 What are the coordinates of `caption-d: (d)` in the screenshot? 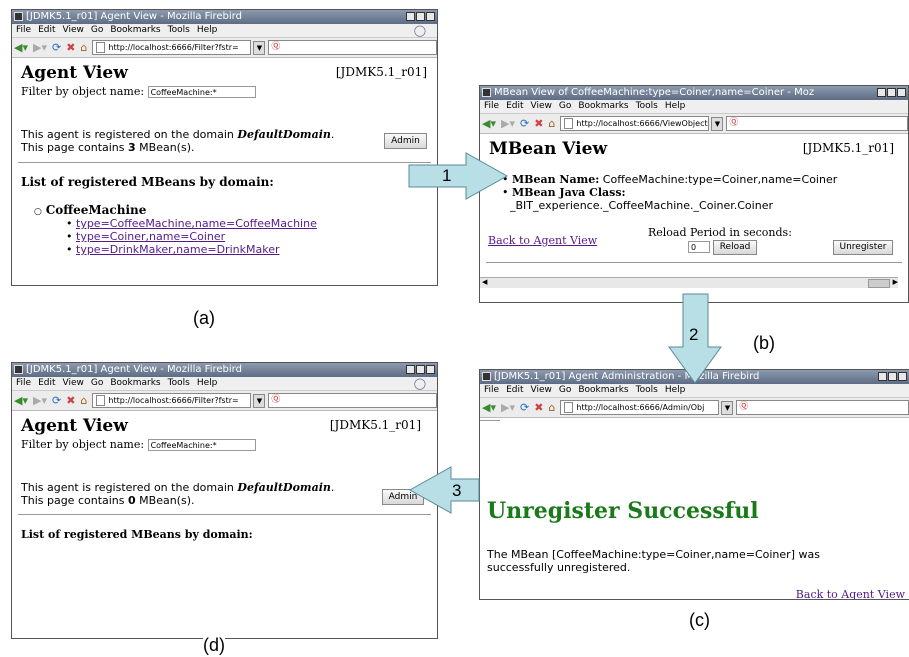 It's located at (214, 645).